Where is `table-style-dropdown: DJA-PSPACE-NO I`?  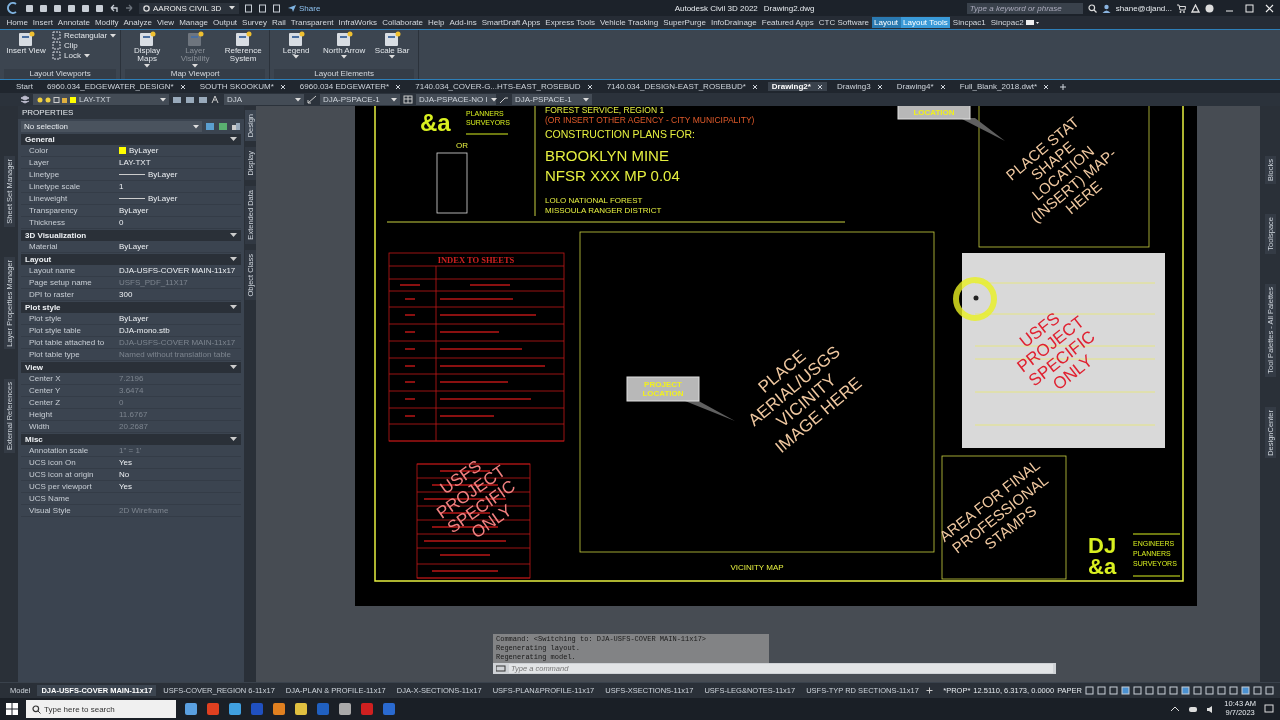
table-style-dropdown: DJA-PSPACE-NO I is located at coordinates (456, 99).